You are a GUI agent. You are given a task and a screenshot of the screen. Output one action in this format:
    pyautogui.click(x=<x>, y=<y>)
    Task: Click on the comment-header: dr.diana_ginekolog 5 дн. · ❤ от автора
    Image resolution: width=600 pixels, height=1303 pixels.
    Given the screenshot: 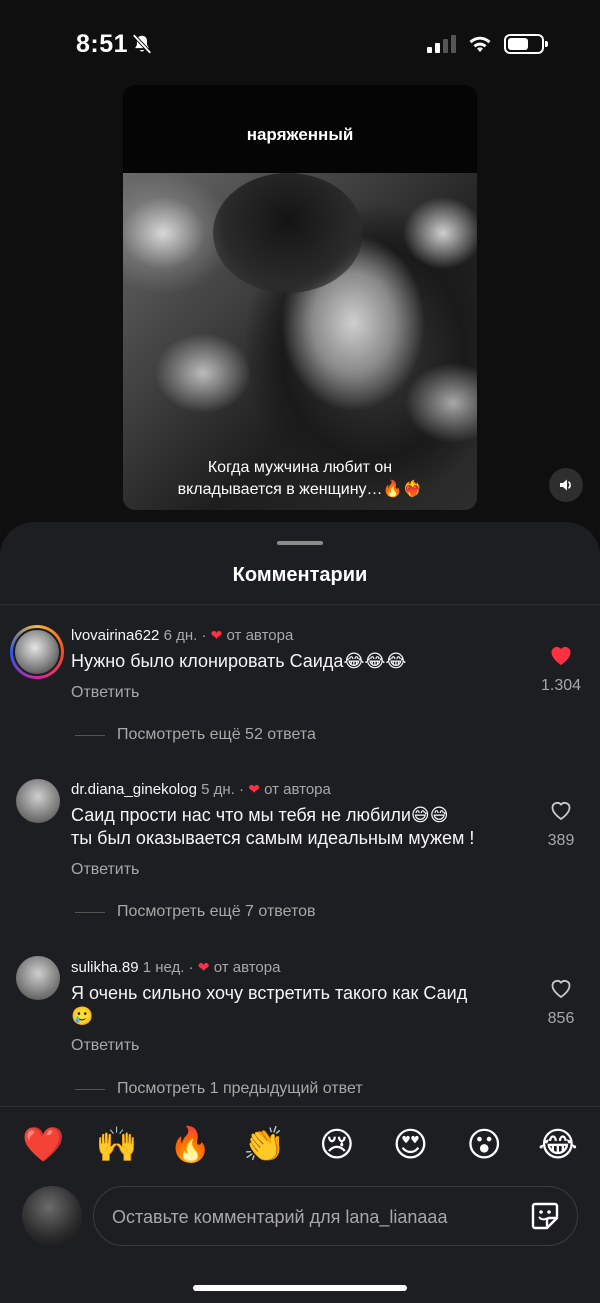 What is the action you would take?
    pyautogui.click(x=201, y=789)
    